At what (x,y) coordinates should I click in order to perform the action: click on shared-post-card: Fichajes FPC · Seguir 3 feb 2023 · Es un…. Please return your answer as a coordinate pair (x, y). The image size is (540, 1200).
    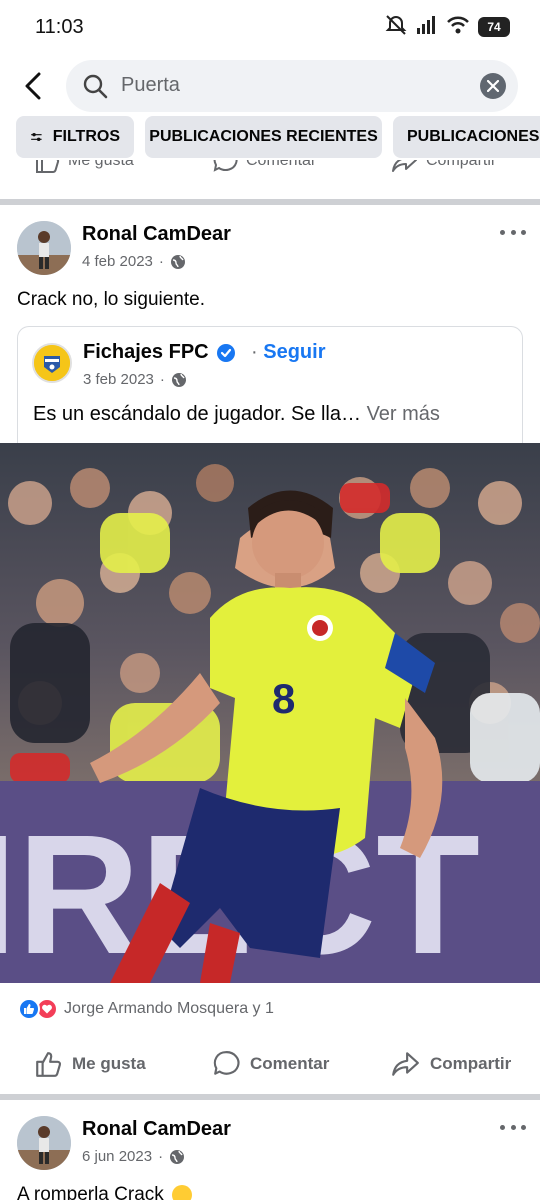
    Looking at the image, I should click on (270, 385).